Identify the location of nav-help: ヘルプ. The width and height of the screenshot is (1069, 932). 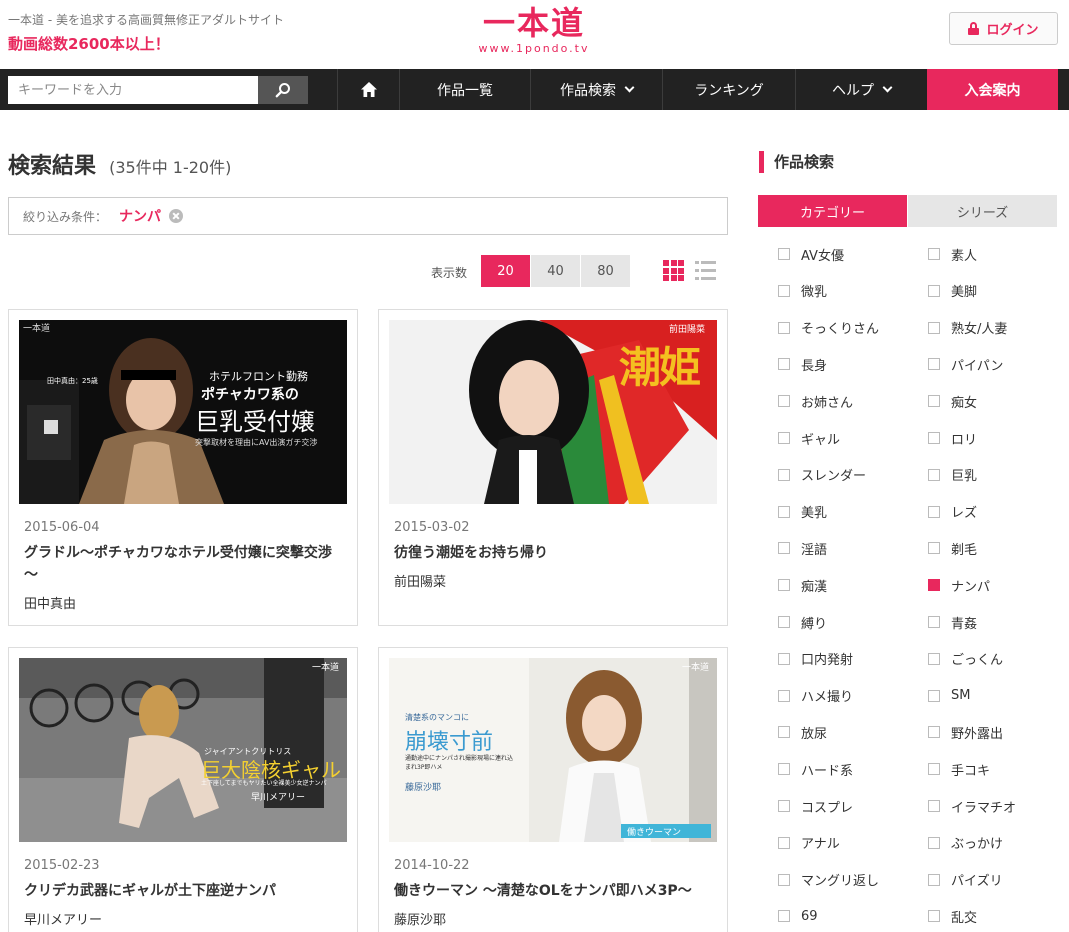
(861, 89).